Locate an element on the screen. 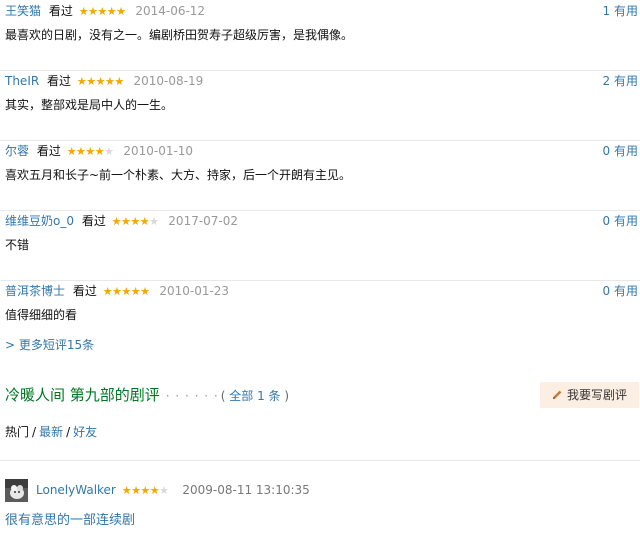 Image resolution: width=640 pixels, height=537 pixels. sort-friends: 好友 is located at coordinates (85, 432).